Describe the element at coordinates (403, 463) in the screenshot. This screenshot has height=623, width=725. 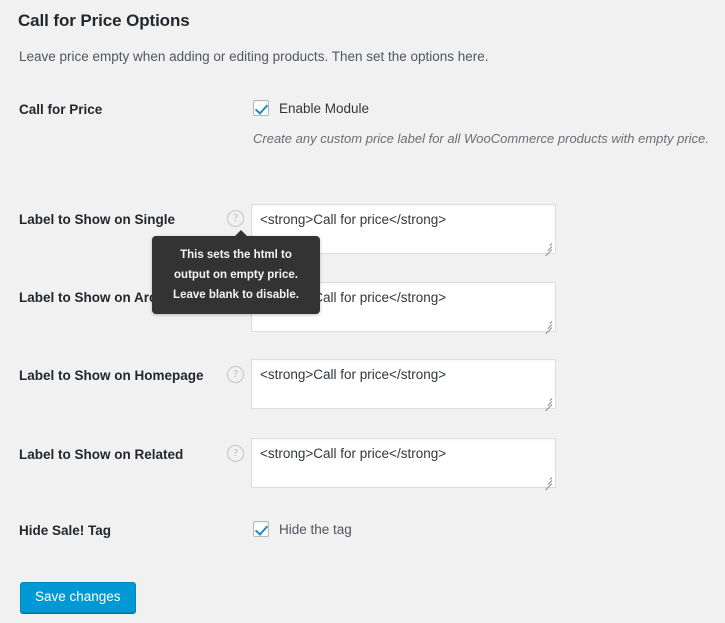
I see `label-related-textarea` at that location.